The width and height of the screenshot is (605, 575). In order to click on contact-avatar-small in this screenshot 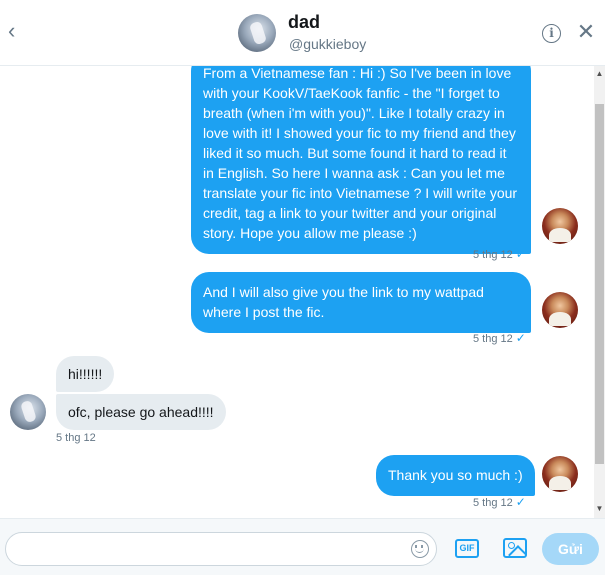, I will do `click(28, 412)`.